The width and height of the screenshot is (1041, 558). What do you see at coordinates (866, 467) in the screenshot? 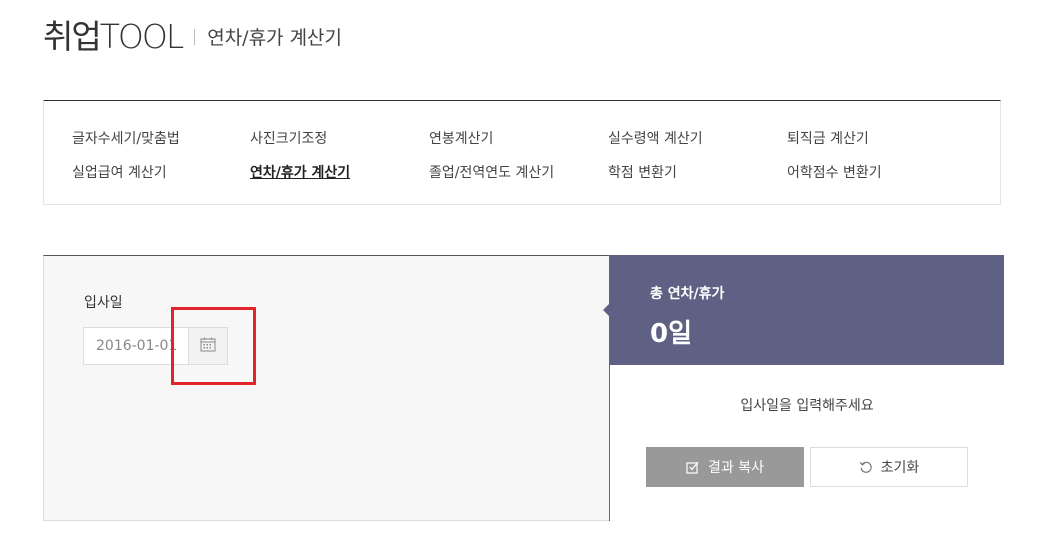
I see `refresh-icon` at bounding box center [866, 467].